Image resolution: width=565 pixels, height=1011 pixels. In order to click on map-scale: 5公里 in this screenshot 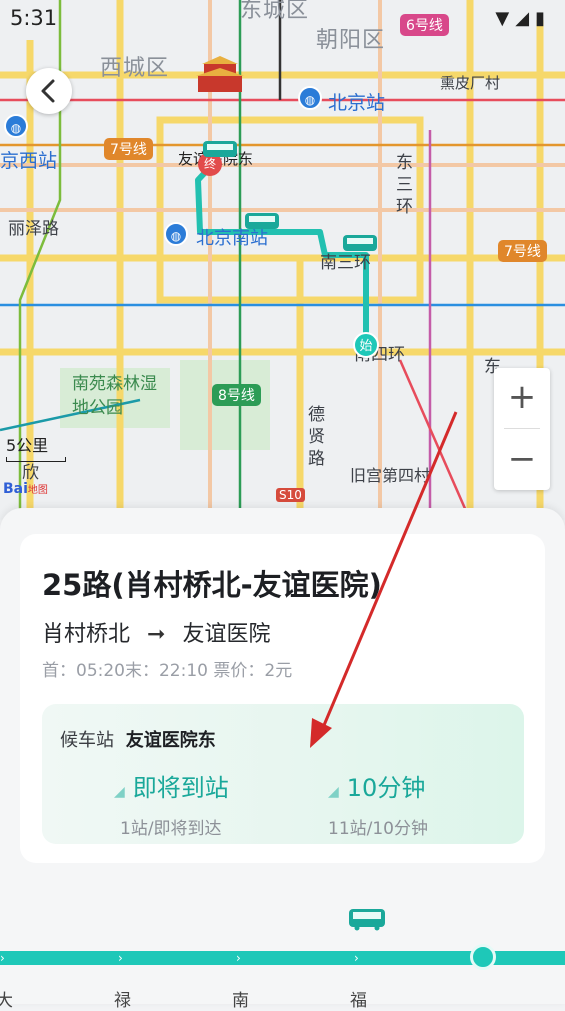, I will do `click(36, 447)`.